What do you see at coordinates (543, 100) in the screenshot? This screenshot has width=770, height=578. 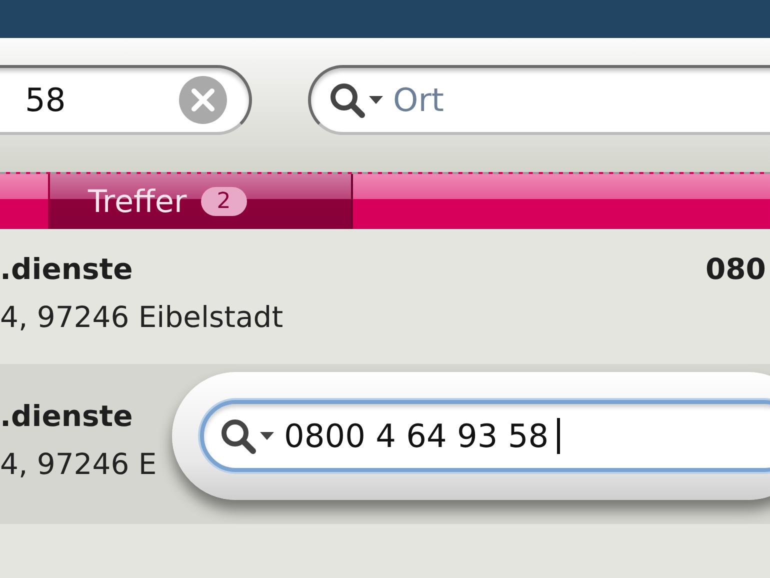 I see `place-input: Ort` at bounding box center [543, 100].